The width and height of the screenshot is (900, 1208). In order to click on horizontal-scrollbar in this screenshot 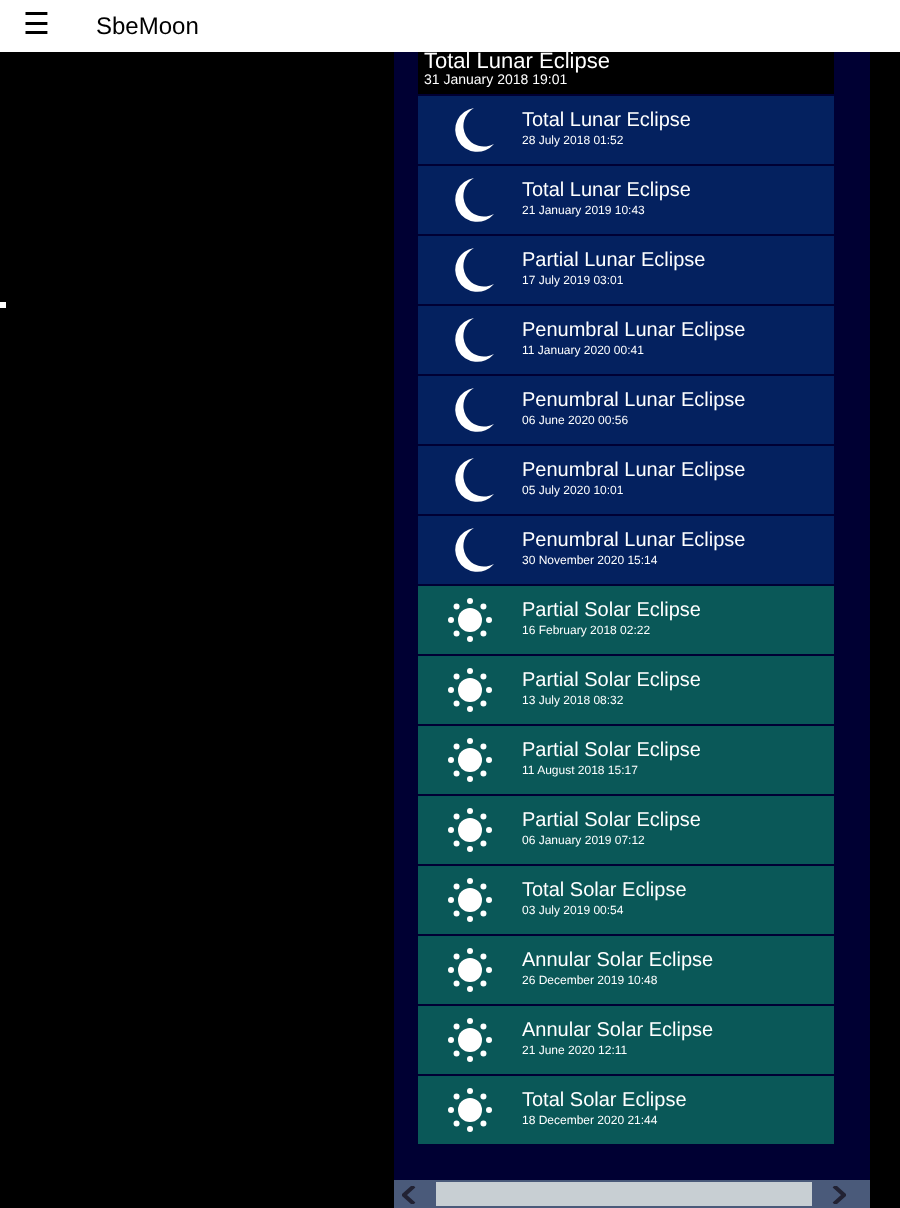, I will do `click(632, 1194)`.